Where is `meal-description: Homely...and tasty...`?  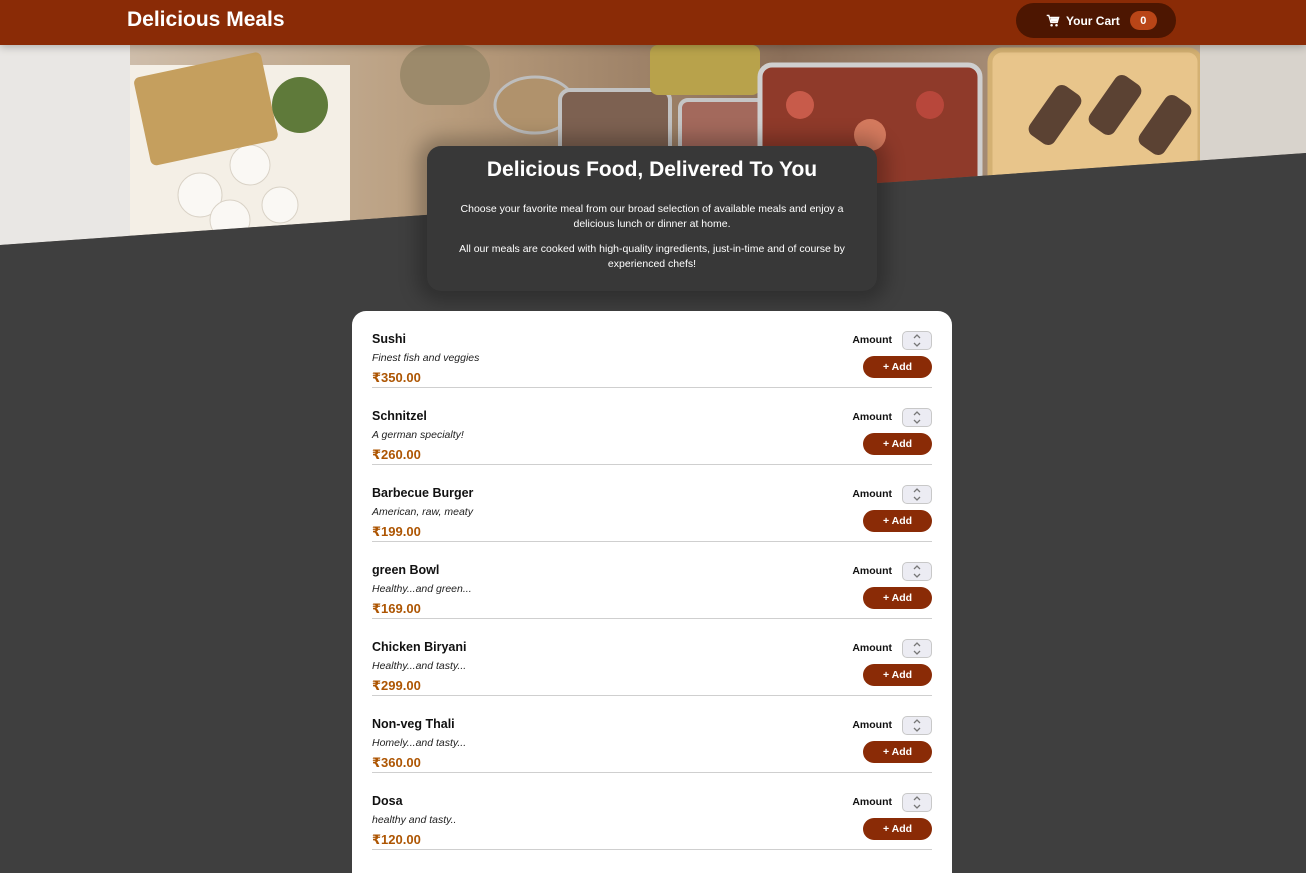 meal-description: Homely...and tasty... is located at coordinates (419, 743).